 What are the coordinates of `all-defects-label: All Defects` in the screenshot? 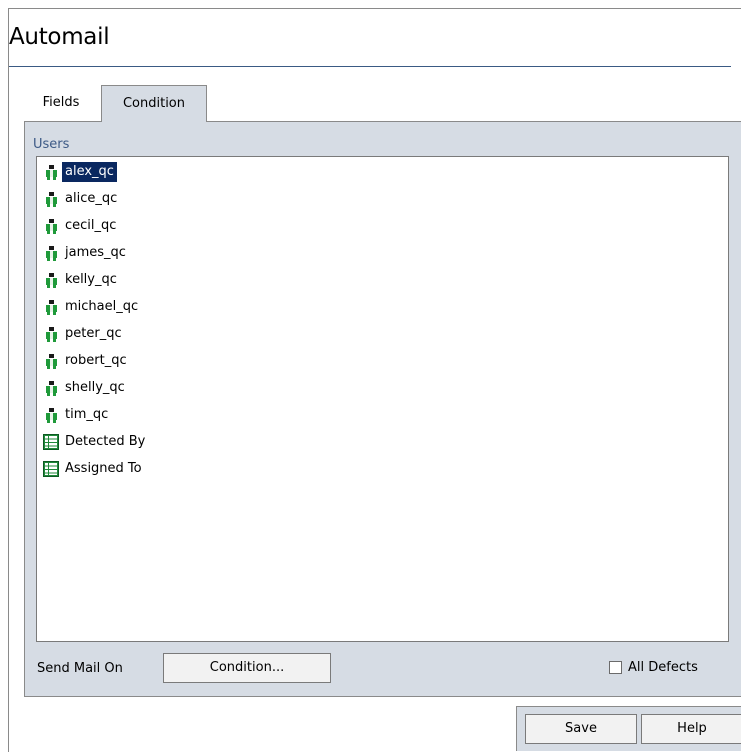 It's located at (663, 667).